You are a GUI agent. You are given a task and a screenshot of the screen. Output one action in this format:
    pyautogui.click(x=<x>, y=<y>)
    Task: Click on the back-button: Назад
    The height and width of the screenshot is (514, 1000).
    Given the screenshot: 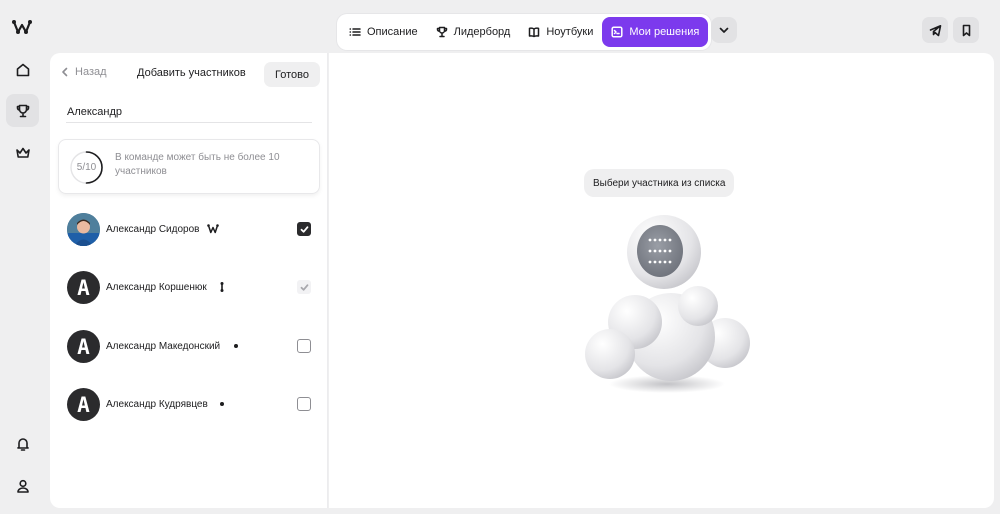 What is the action you would take?
    pyautogui.click(x=83, y=72)
    